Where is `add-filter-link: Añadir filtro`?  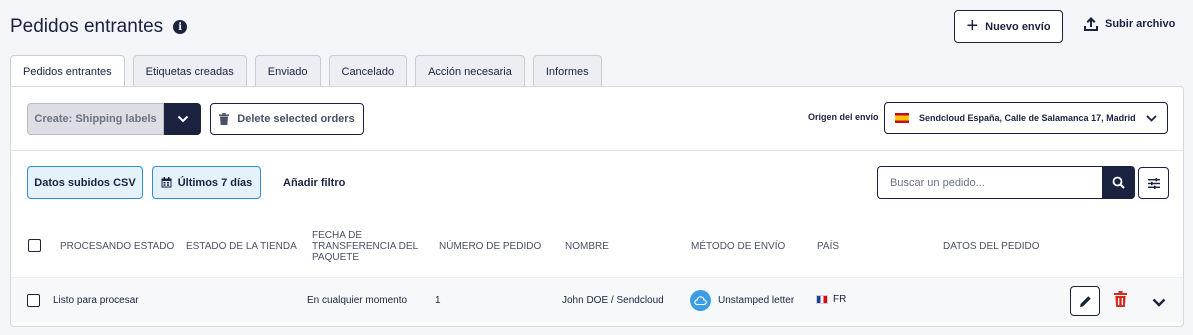
add-filter-link: Añadir filtro is located at coordinates (314, 183).